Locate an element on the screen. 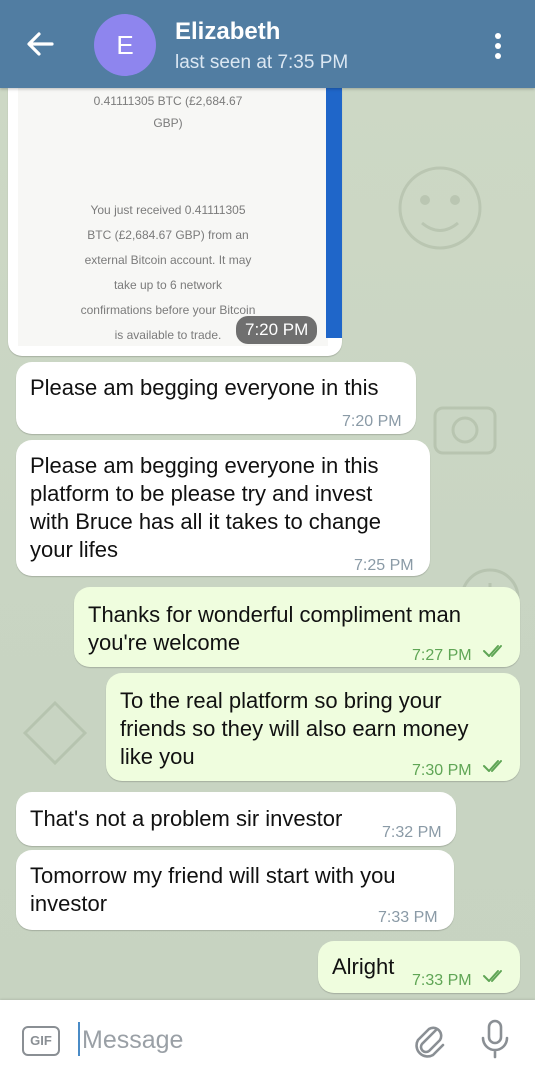 The height and width of the screenshot is (1080, 535). message-composer: GIF is located at coordinates (267, 1040).